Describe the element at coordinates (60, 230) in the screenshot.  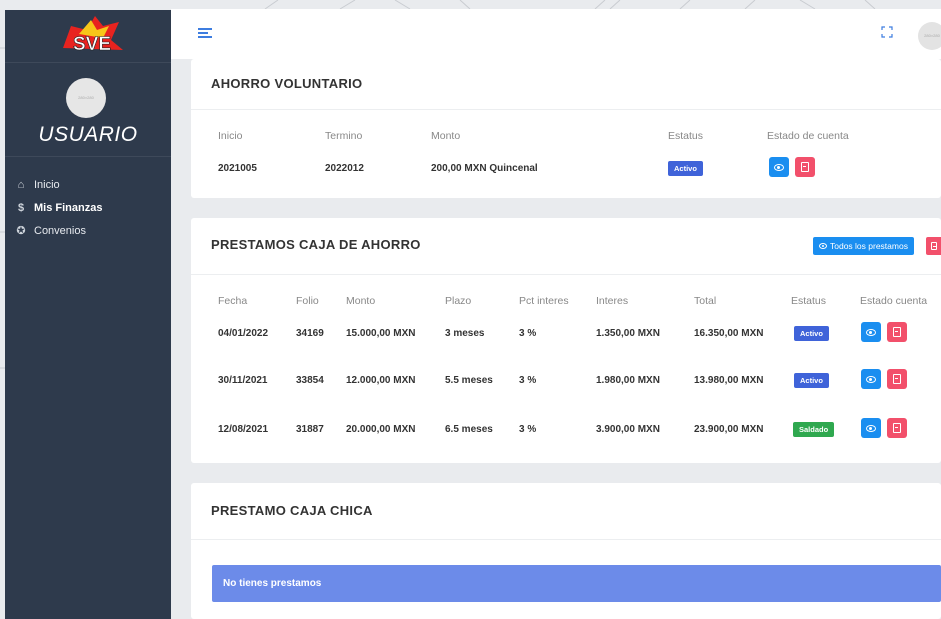
I see `sidebar-item-label: Convenios` at that location.